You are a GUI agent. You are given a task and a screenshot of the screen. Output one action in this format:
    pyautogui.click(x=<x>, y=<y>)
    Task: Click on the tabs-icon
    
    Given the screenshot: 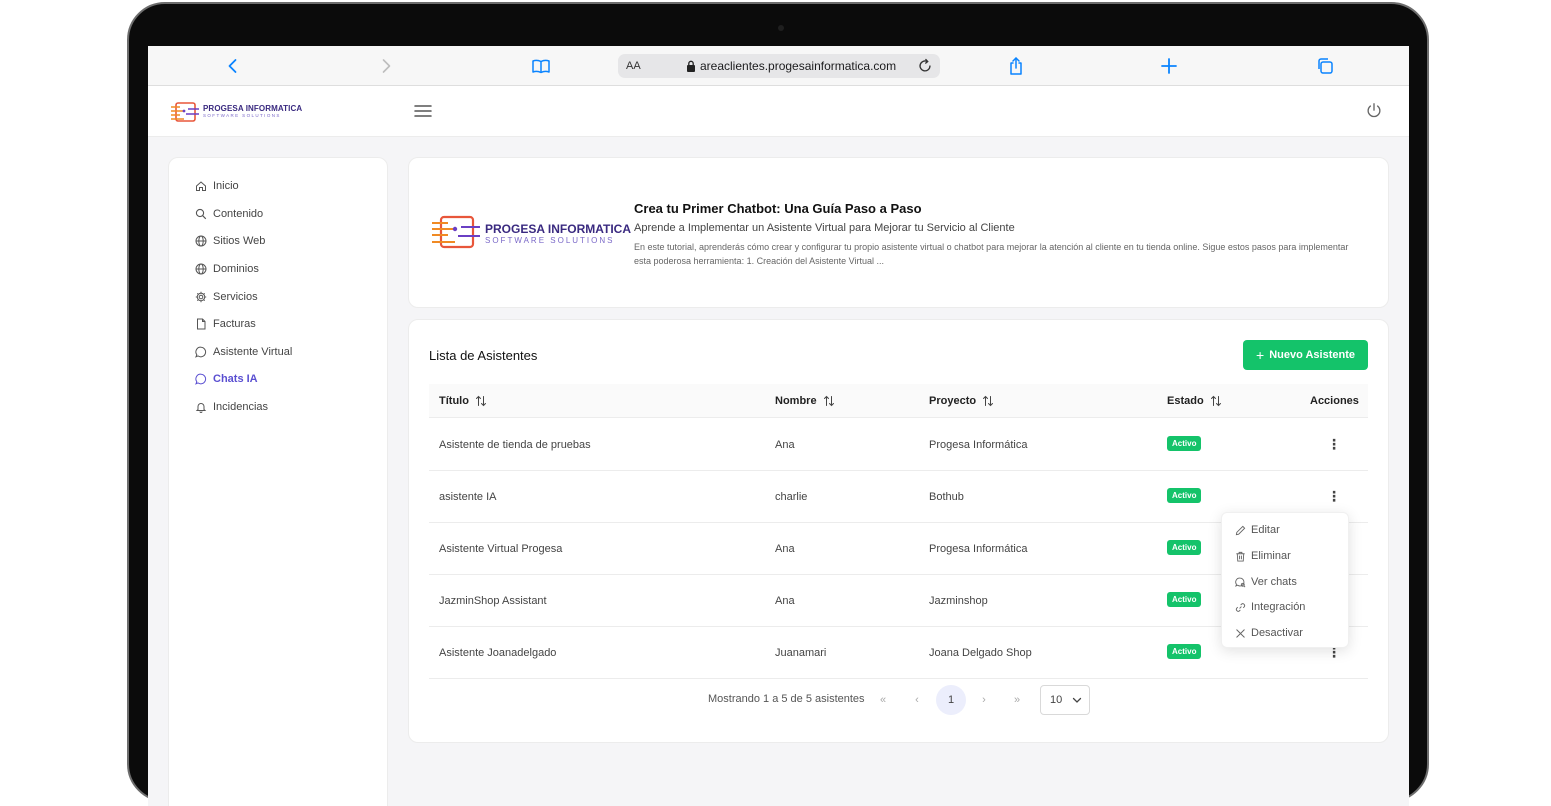 What is the action you would take?
    pyautogui.click(x=1325, y=66)
    